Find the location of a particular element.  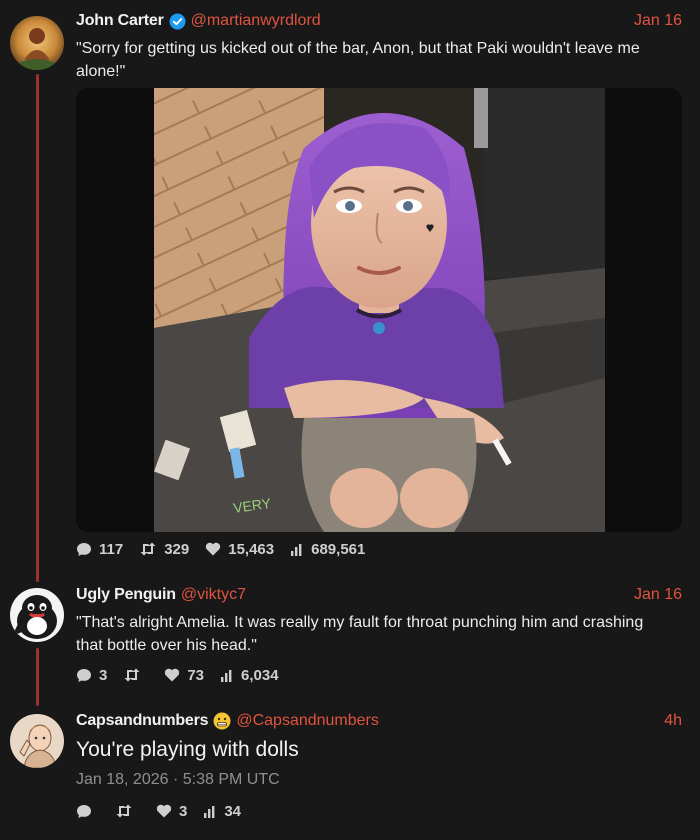

reply-button is located at coordinates (87, 811).